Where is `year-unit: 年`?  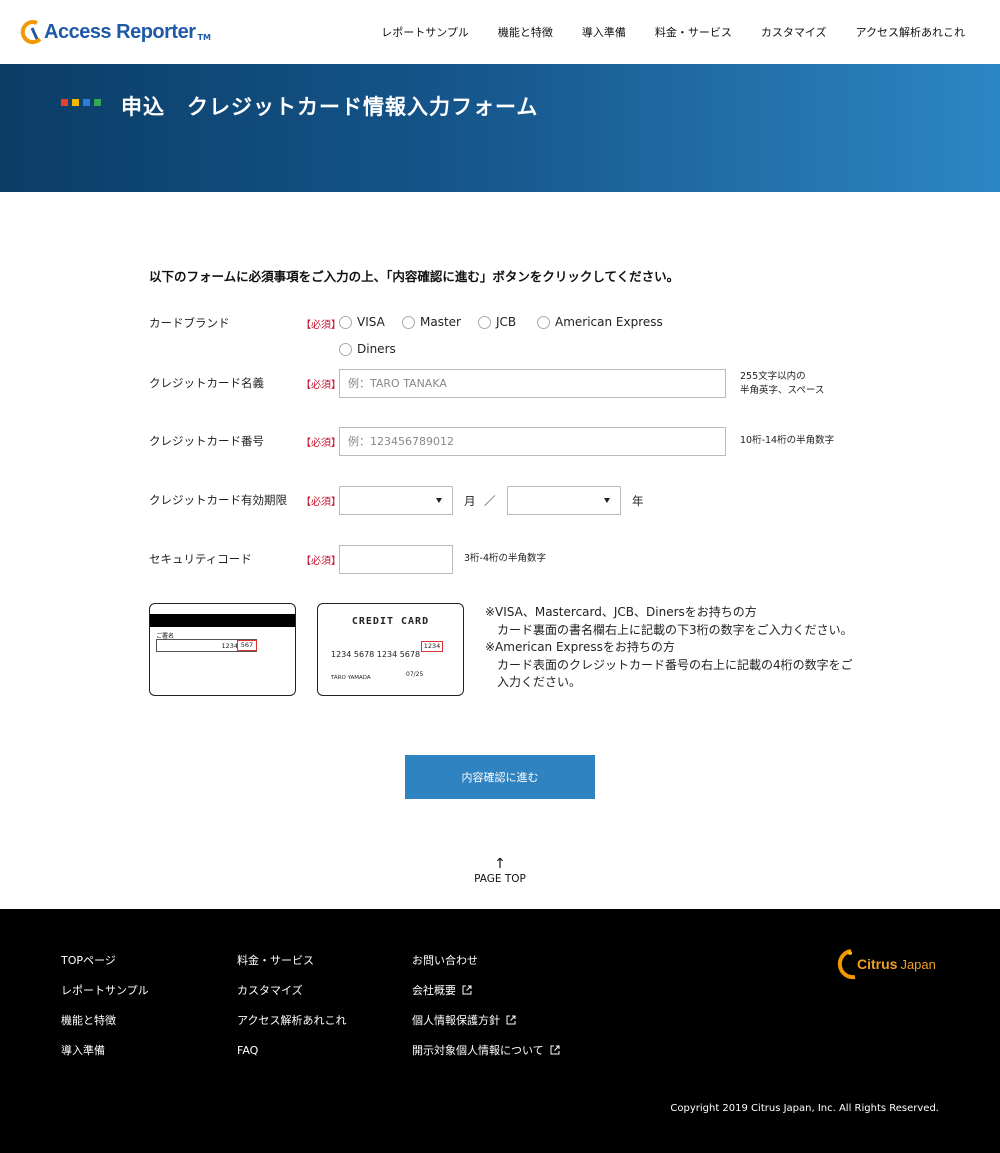 year-unit: 年 is located at coordinates (638, 501).